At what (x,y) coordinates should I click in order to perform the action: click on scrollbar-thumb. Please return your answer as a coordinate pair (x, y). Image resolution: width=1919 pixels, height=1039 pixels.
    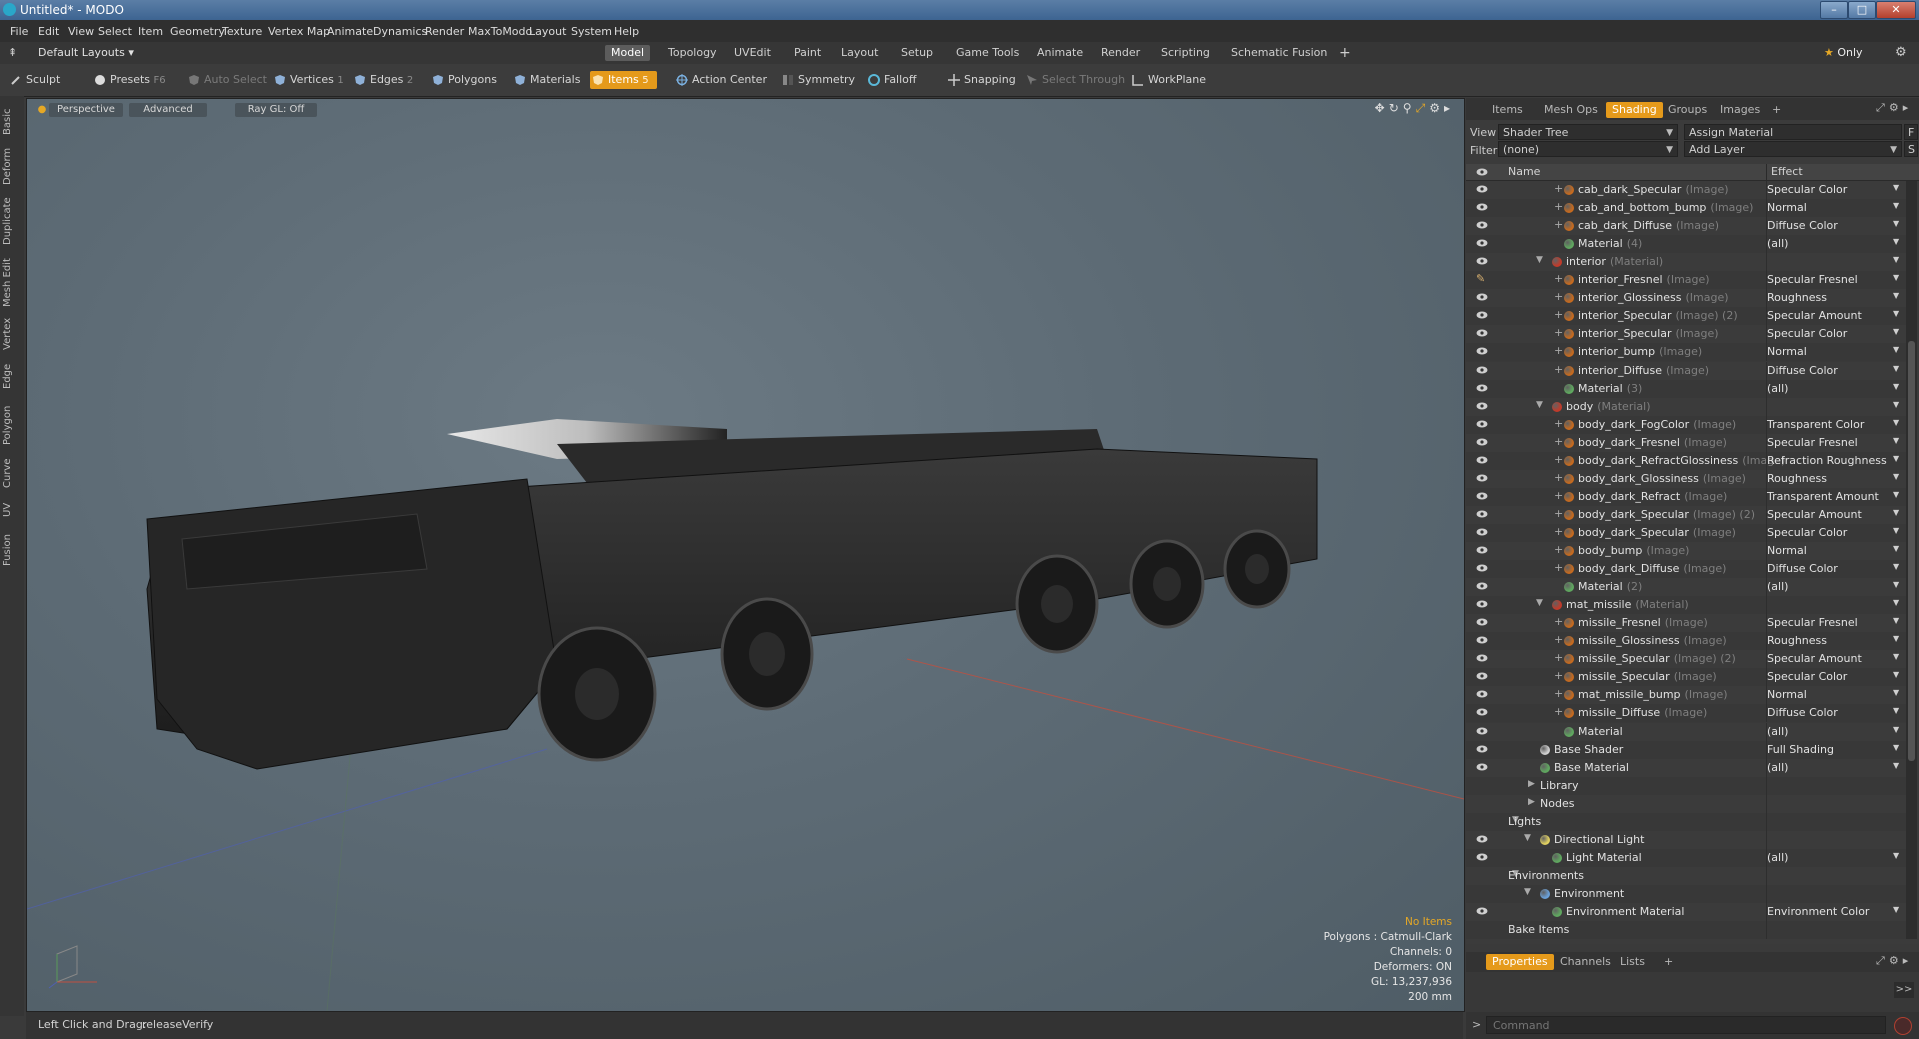
    Looking at the image, I should click on (1911, 551).